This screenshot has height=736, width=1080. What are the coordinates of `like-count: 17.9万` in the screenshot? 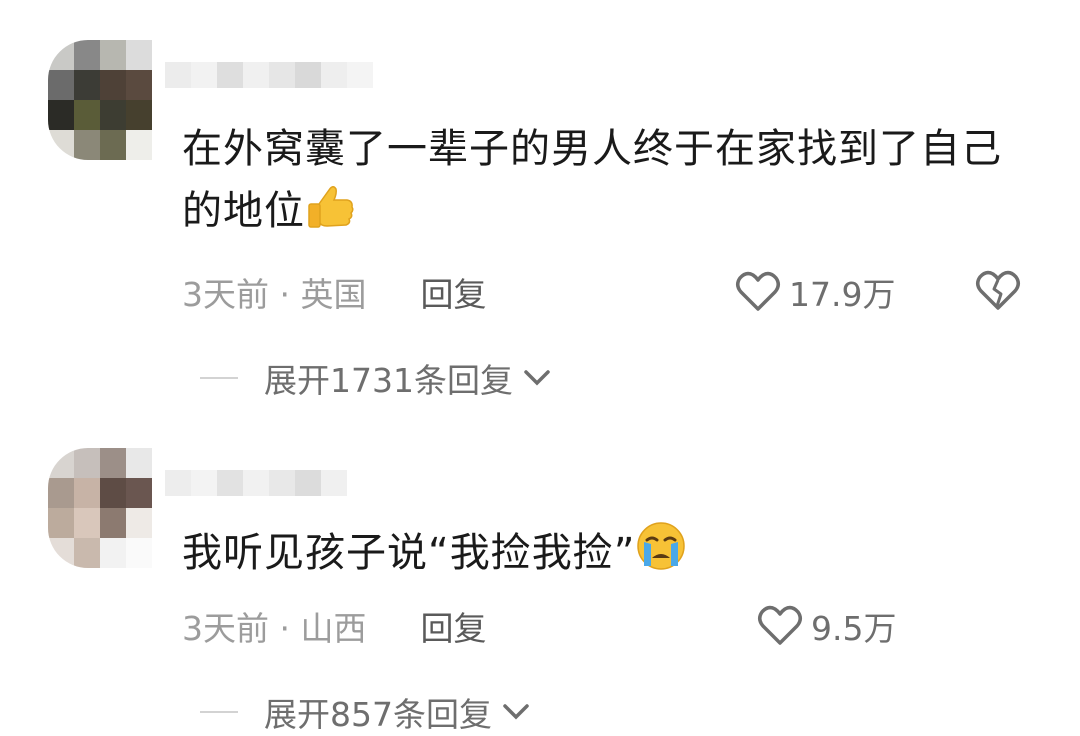 It's located at (842, 294).